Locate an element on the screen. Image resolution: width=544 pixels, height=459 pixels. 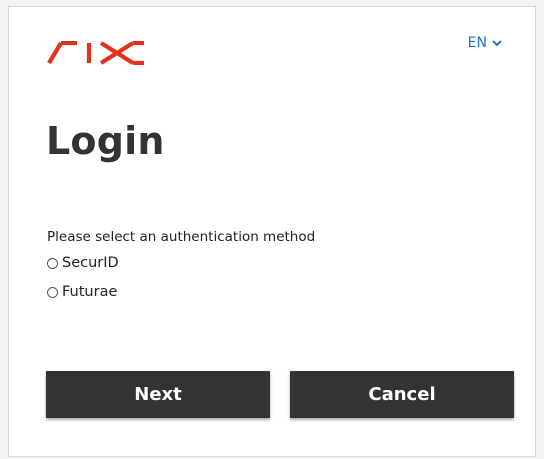
auth-option-securid: SecurID is located at coordinates (83, 263).